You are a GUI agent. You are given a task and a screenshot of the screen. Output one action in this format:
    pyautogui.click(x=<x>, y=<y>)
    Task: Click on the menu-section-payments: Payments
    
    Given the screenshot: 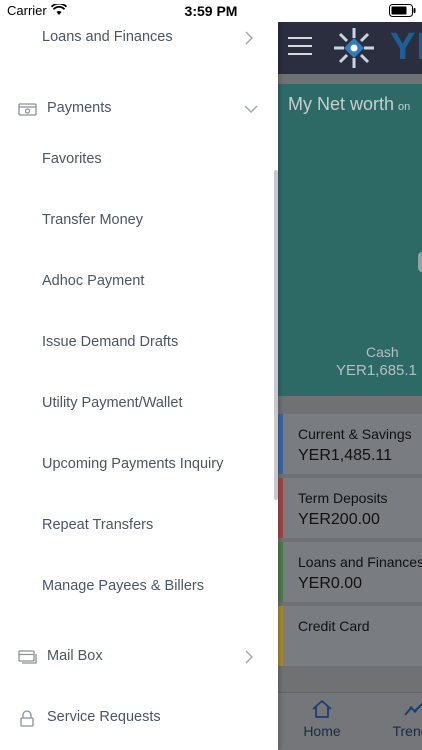 What is the action you would take?
    pyautogui.click(x=136, y=113)
    